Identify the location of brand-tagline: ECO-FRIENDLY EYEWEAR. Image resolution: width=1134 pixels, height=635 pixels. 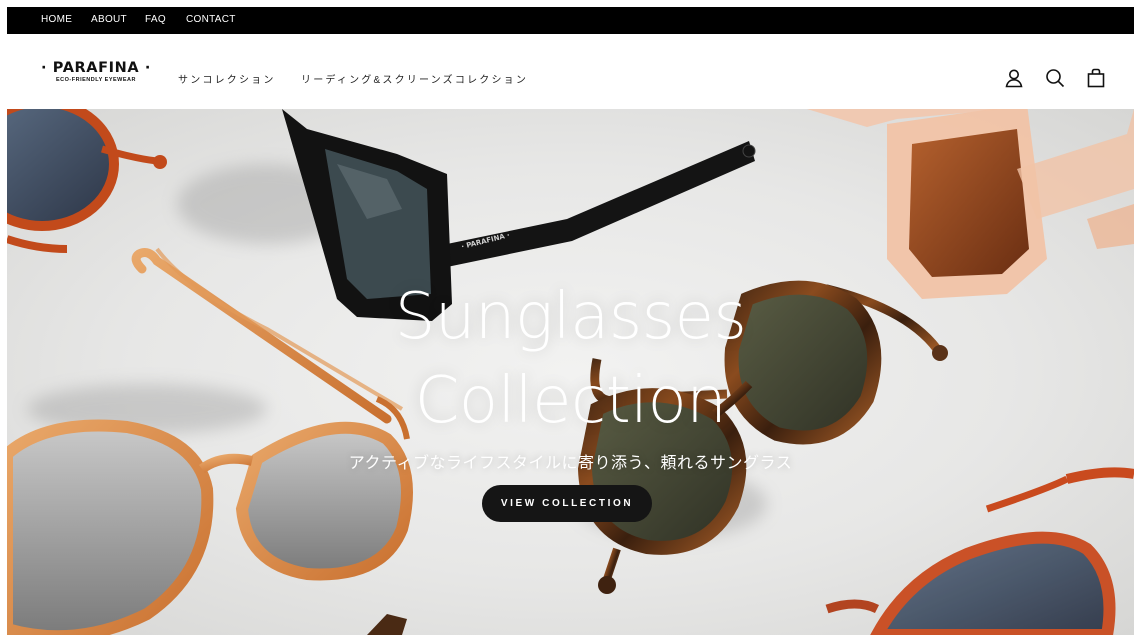
(96, 80).